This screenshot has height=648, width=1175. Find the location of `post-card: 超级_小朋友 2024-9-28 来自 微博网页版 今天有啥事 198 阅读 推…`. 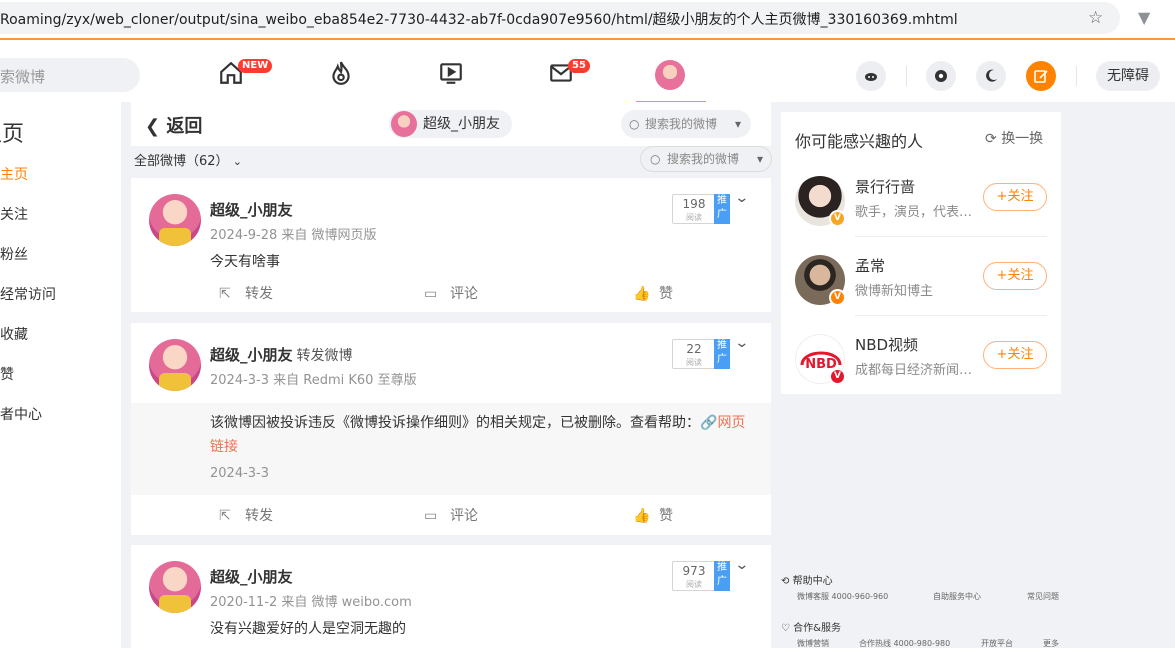

post-card: 超级_小朋友 2024-9-28 来自 微博网页版 今天有啥事 198 阅读 推… is located at coordinates (451, 245).